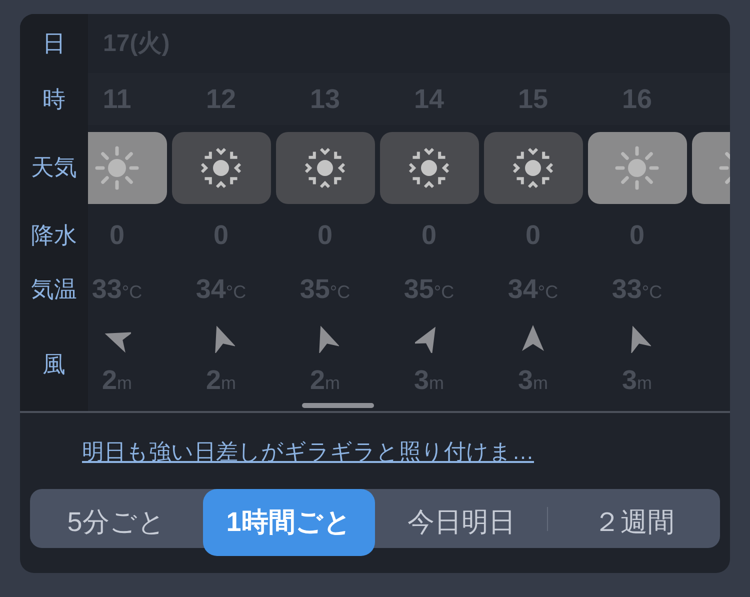 This screenshot has height=597, width=750. Describe the element at coordinates (461, 522) in the screenshot. I see `mode-tab: 今日明日` at that location.